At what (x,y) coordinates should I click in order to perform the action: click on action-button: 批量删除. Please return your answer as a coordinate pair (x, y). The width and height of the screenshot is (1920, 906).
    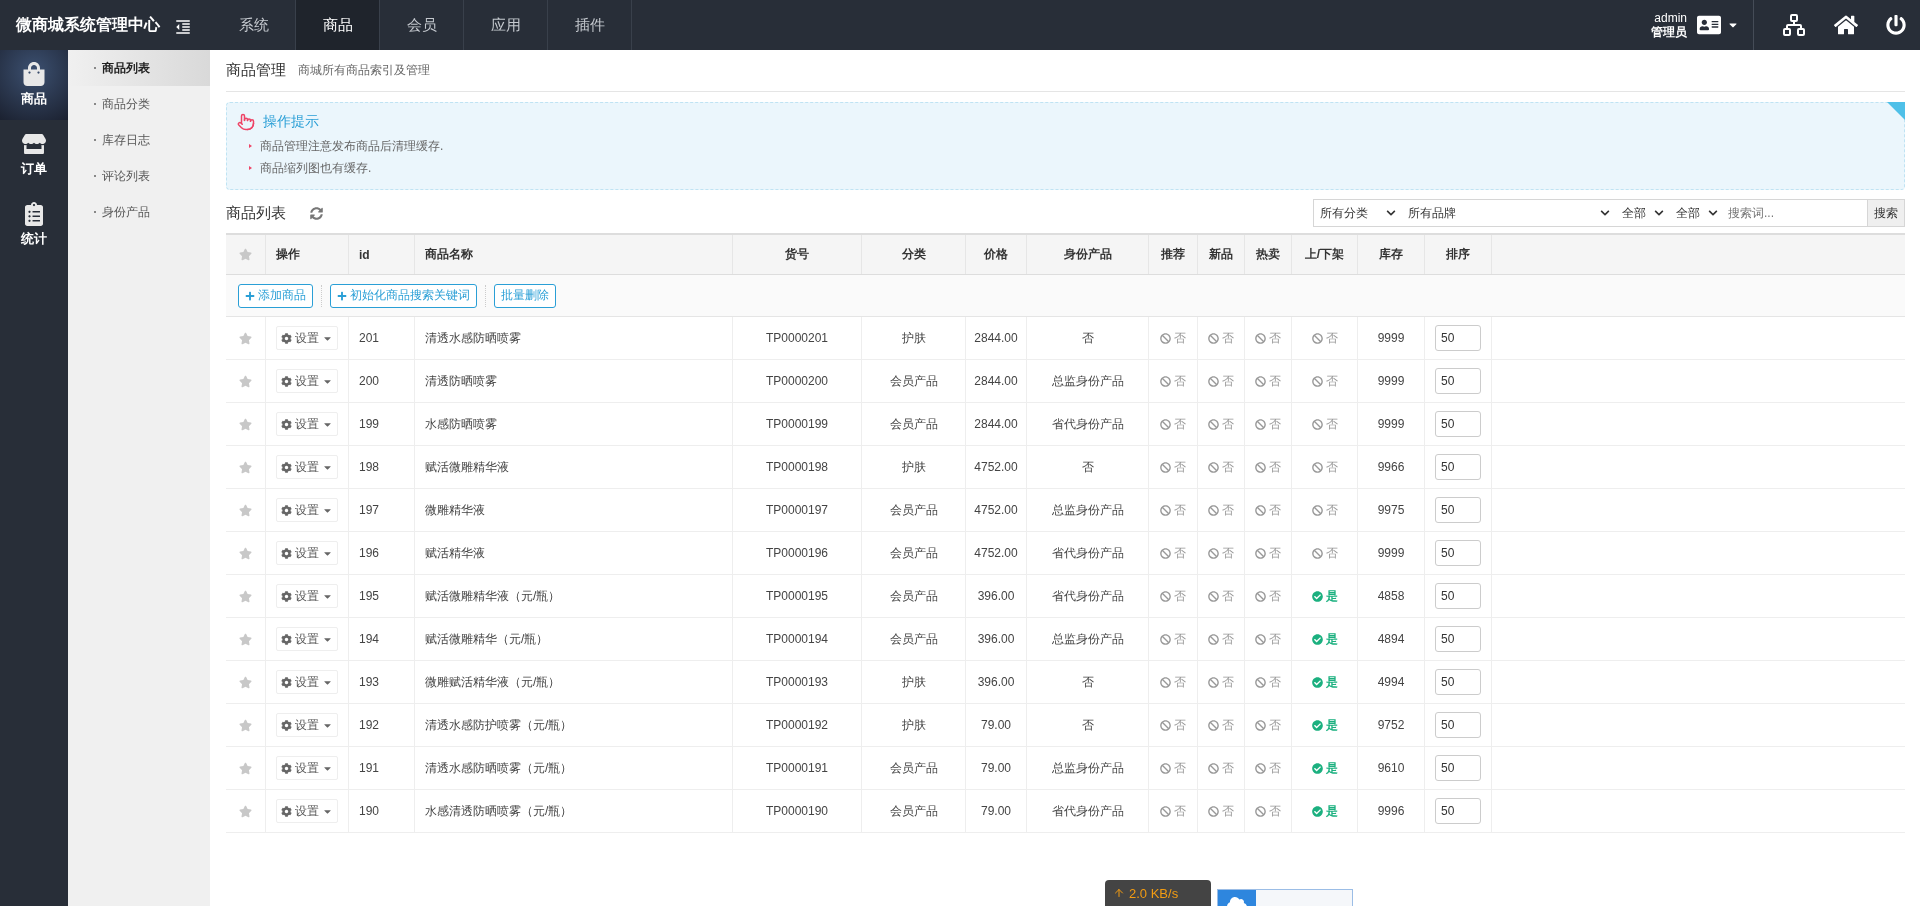
    Looking at the image, I should click on (525, 295).